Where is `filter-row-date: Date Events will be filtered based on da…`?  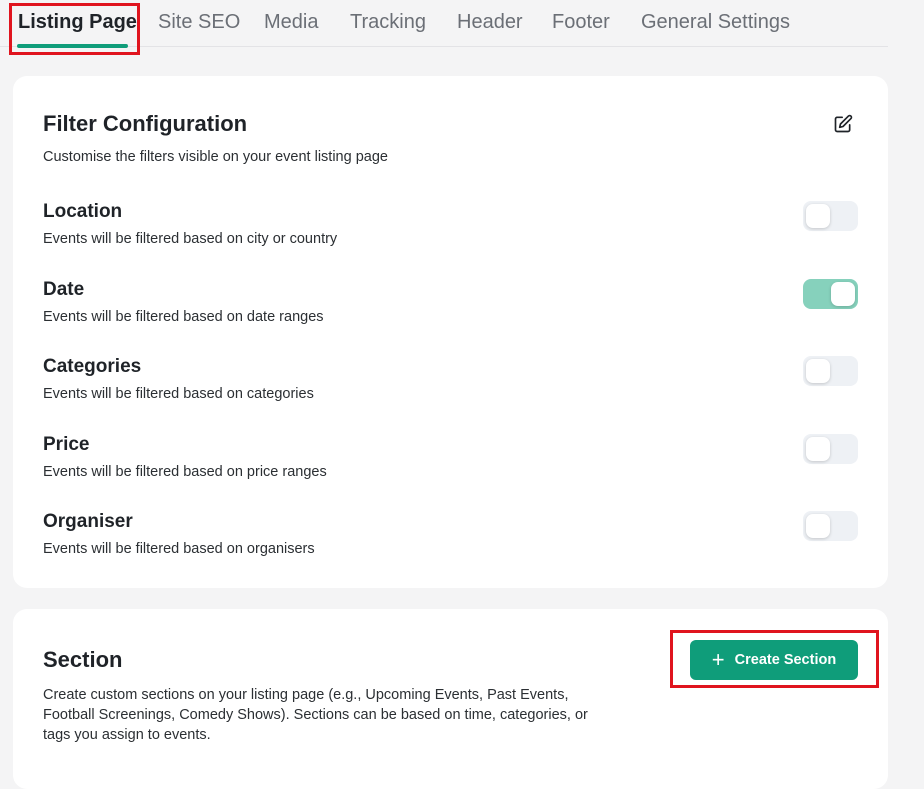 filter-row-date: Date Events will be filtered based on da… is located at coordinates (453, 307).